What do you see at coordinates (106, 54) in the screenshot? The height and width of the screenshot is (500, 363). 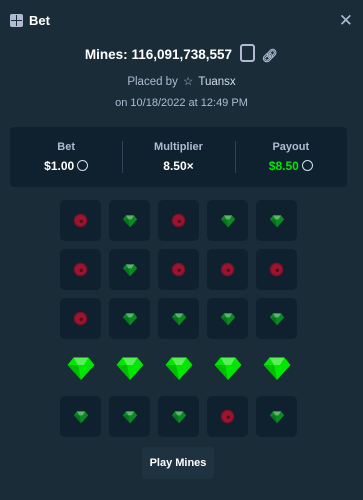 I see `game-label: Mines:` at bounding box center [106, 54].